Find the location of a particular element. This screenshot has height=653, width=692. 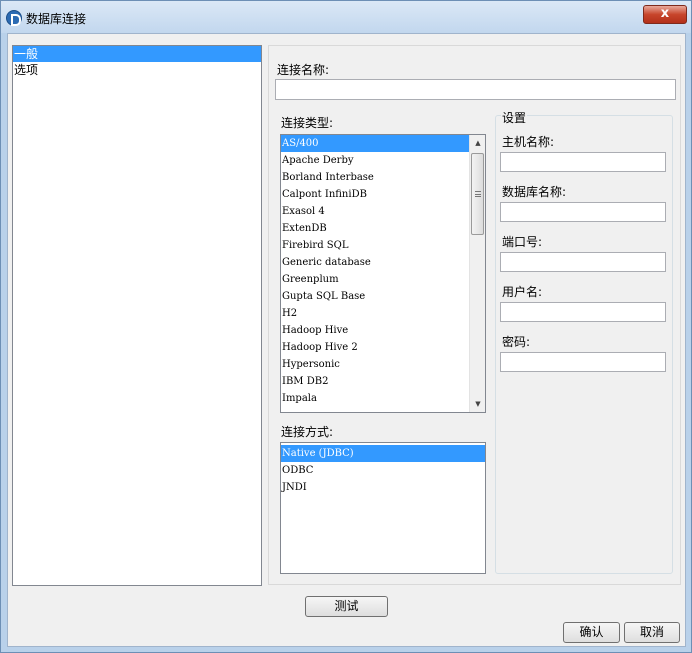

port-label: 端口号: is located at coordinates (522, 242).